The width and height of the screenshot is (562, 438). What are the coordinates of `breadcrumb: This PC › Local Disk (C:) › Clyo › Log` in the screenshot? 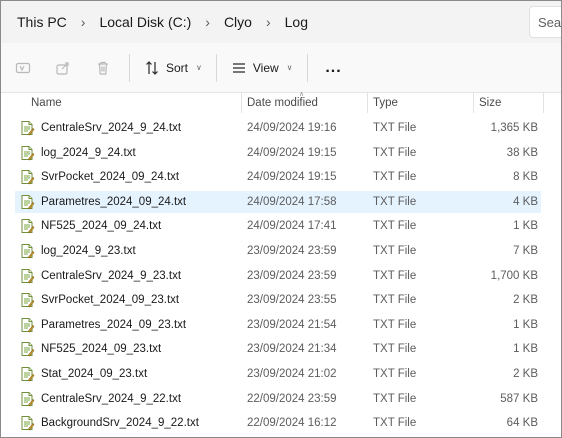 It's located at (262, 22).